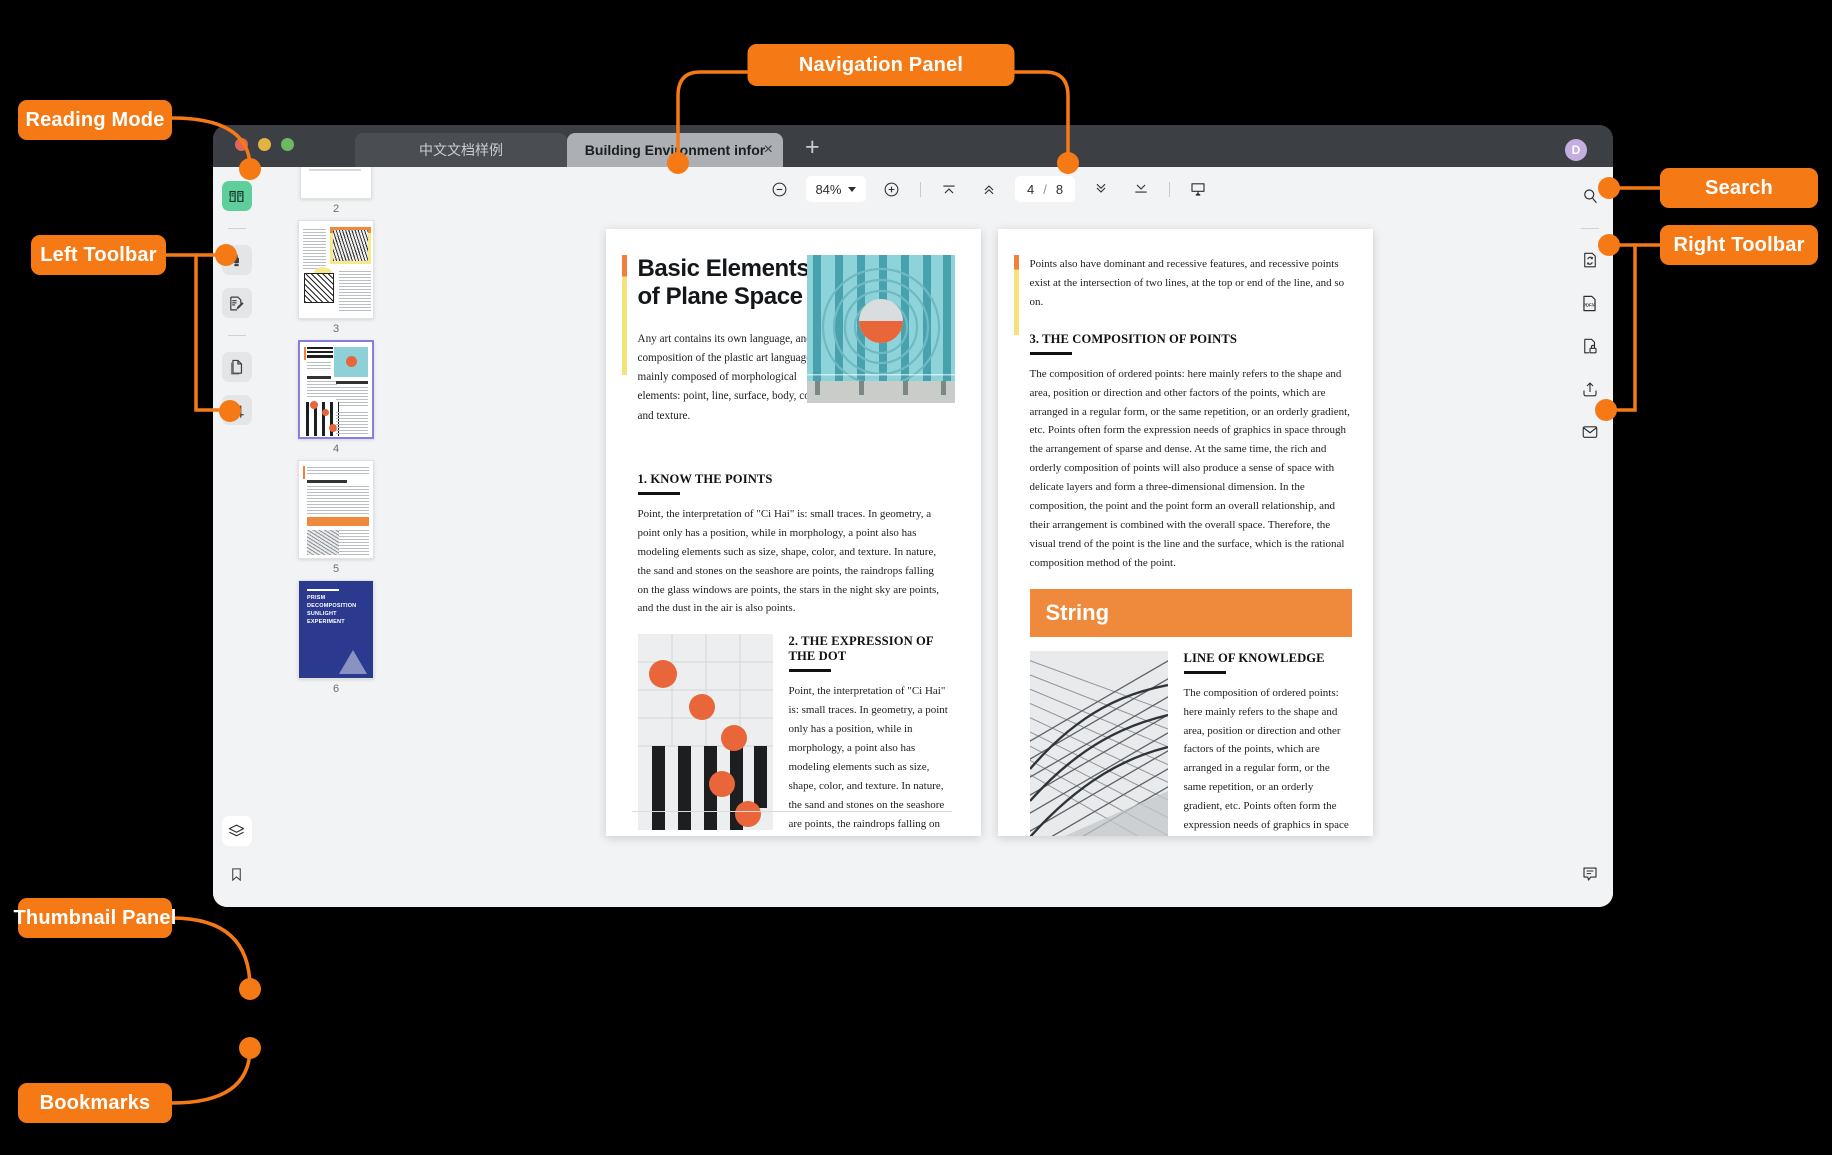  What do you see at coordinates (1739, 245) in the screenshot?
I see `callout-right-toolbar: Right Toolbar` at bounding box center [1739, 245].